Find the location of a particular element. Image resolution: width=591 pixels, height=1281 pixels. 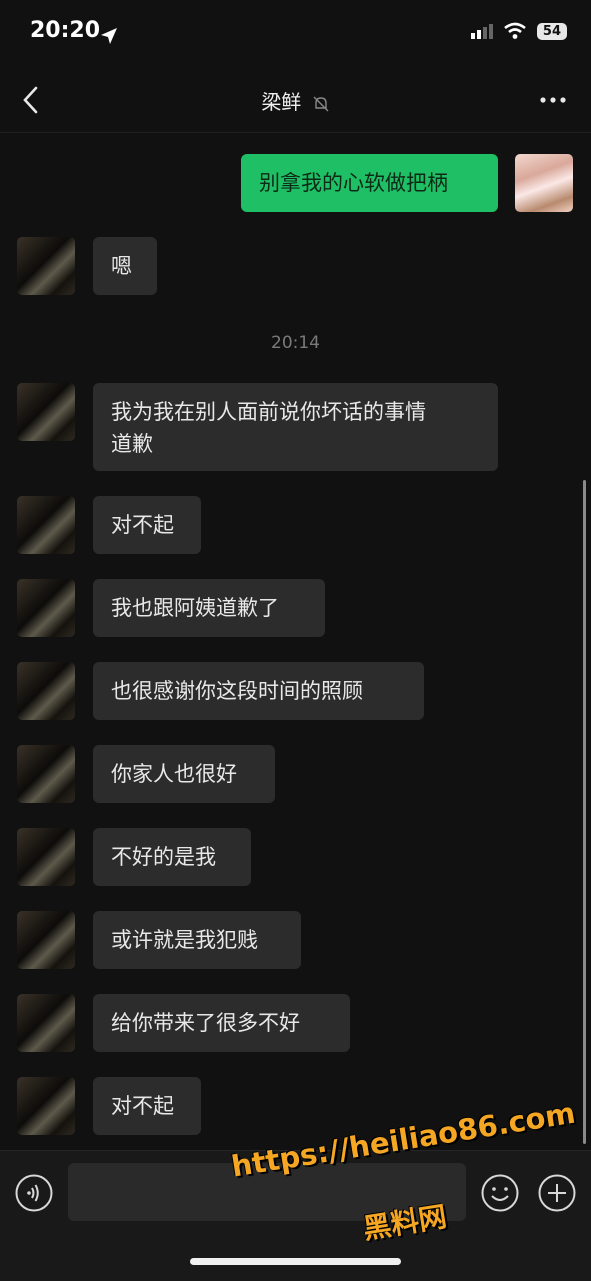

incoming-message: 我也跟阿姨道歉了 is located at coordinates (209, 608).